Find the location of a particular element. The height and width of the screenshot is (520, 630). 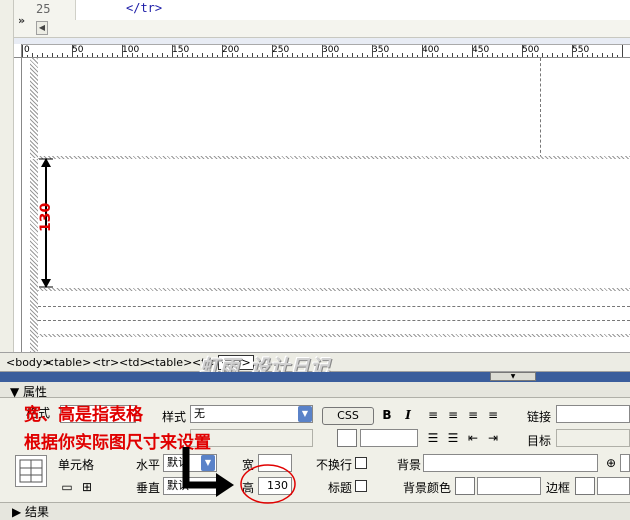

ordered-list-icon: ☰ is located at coordinates (453, 438).